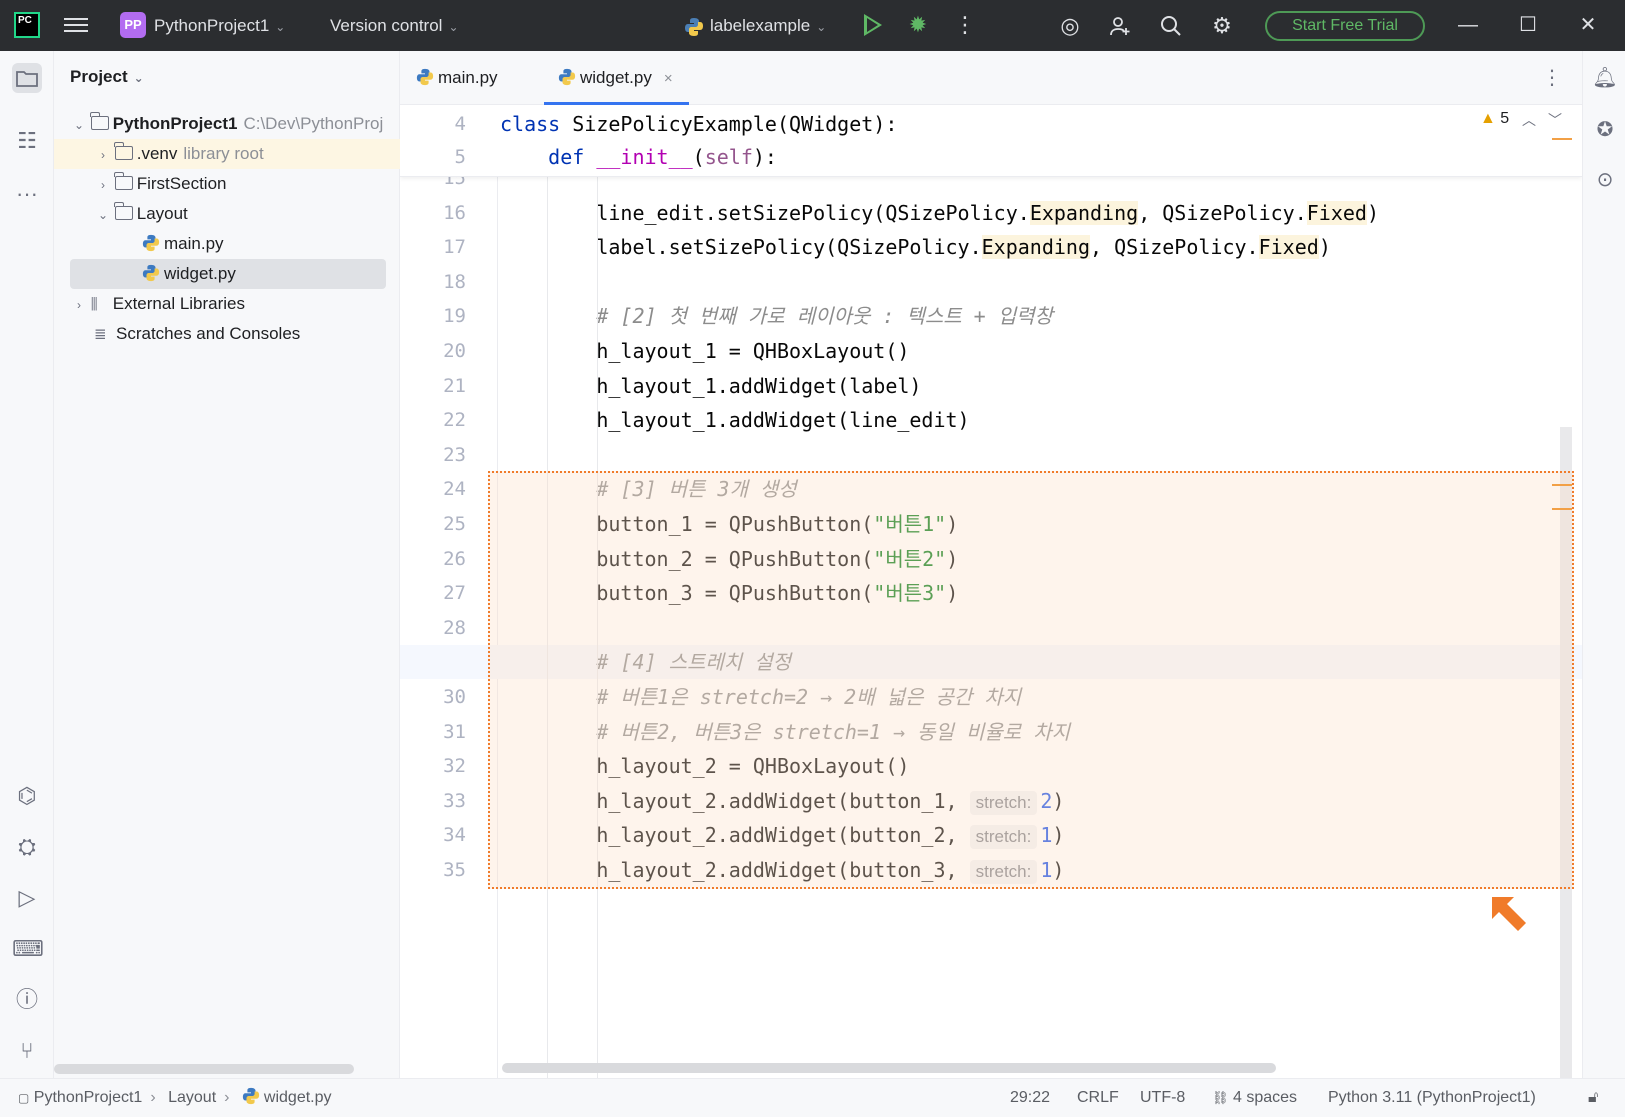  I want to click on line-separator: CRLF, so click(1098, 1098).